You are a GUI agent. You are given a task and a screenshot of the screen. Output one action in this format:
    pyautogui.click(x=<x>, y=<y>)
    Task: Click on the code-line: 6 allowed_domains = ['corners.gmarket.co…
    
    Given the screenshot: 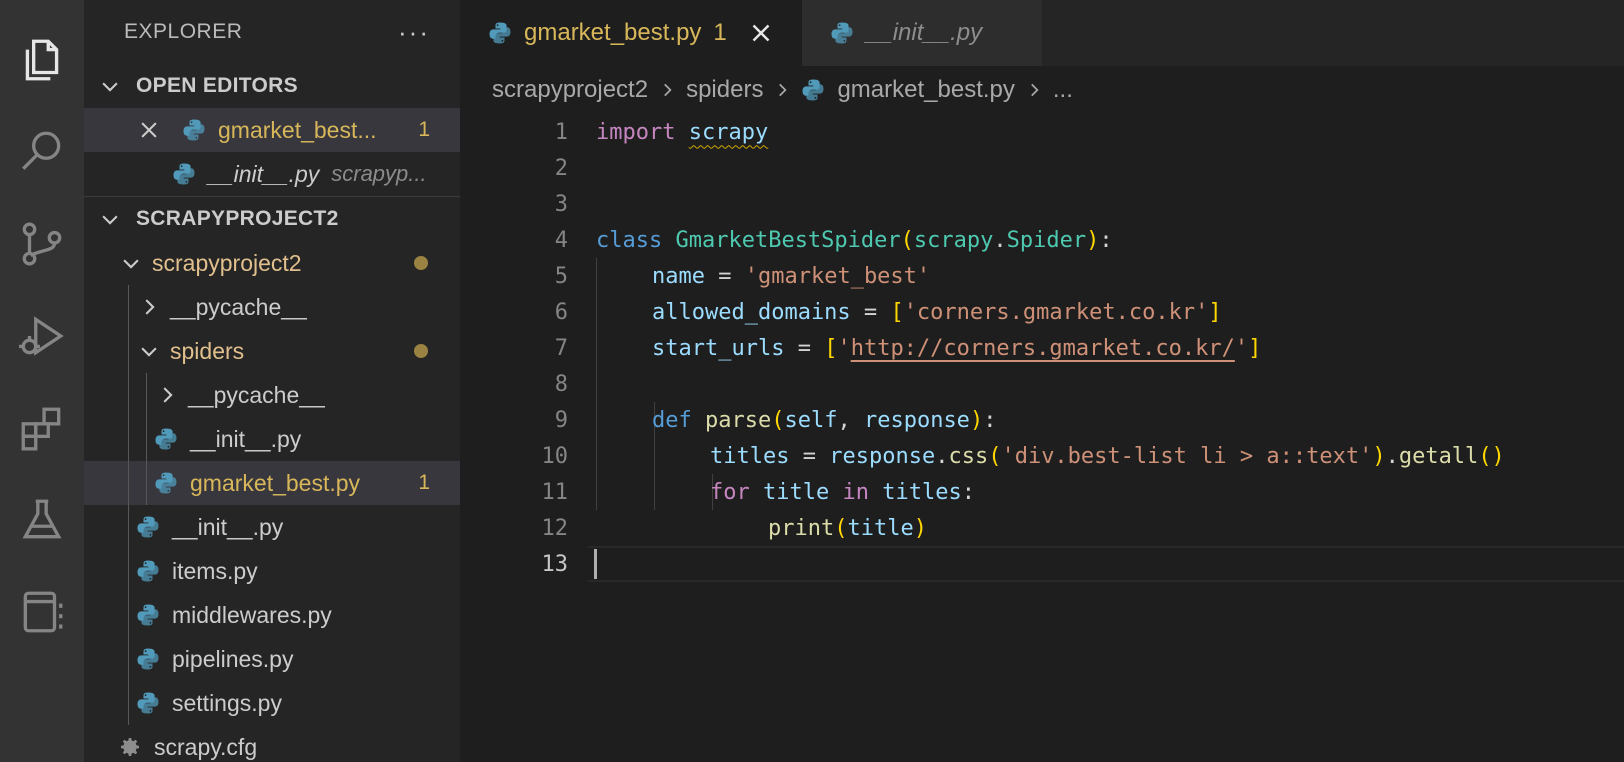 What is the action you would take?
    pyautogui.click(x=1042, y=312)
    